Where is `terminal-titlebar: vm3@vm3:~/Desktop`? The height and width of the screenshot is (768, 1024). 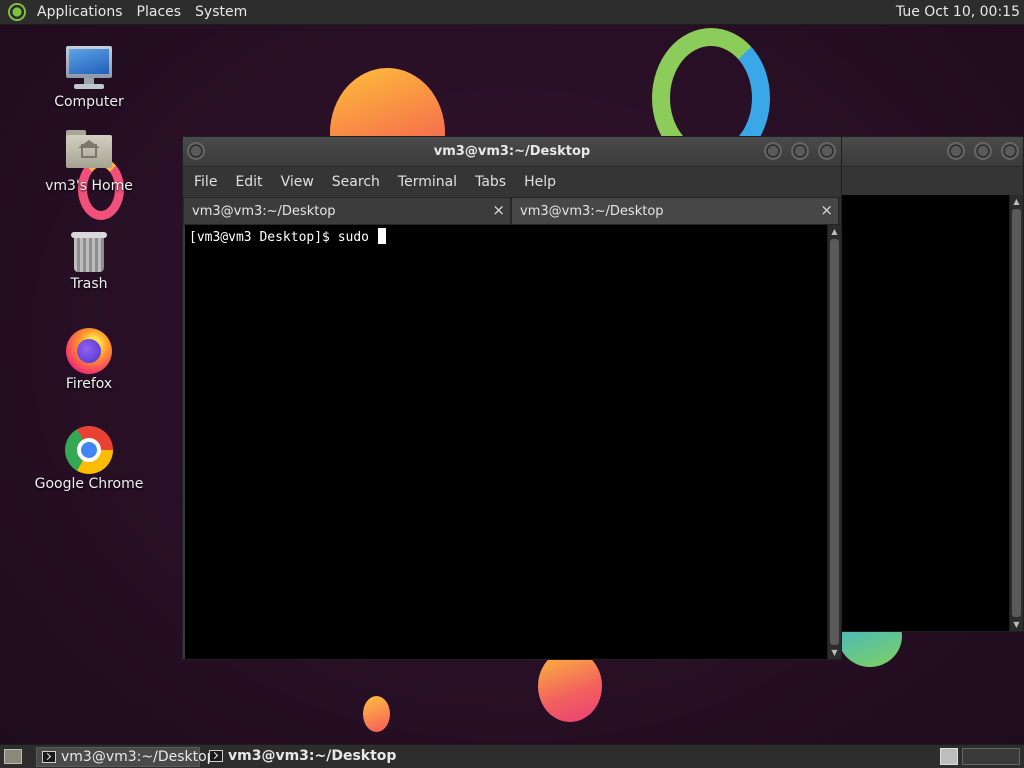 terminal-titlebar: vm3@vm3:~/Desktop is located at coordinates (512, 152).